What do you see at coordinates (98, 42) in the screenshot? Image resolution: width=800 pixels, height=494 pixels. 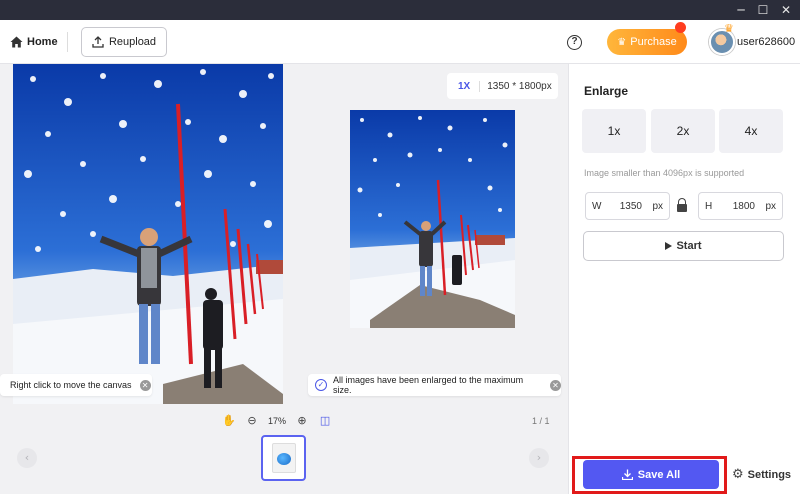 I see `upload-icon` at bounding box center [98, 42].